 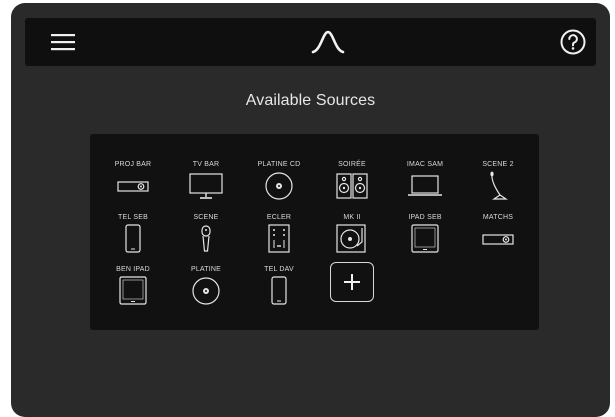 What do you see at coordinates (133, 217) in the screenshot?
I see `source-label: TEL SEB` at bounding box center [133, 217].